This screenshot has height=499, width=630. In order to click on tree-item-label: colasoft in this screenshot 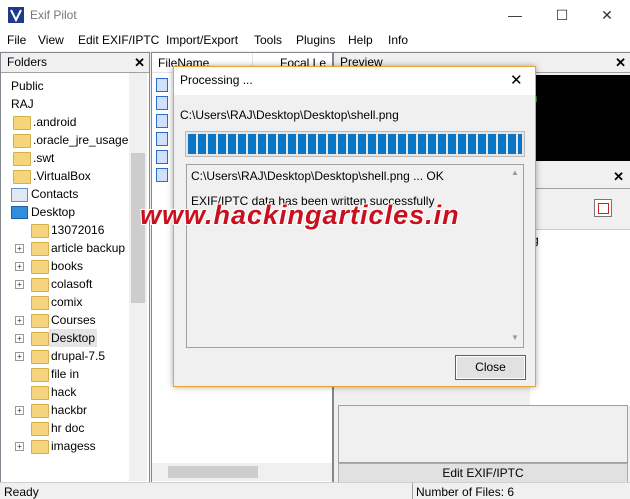, I will do `click(72, 284)`.